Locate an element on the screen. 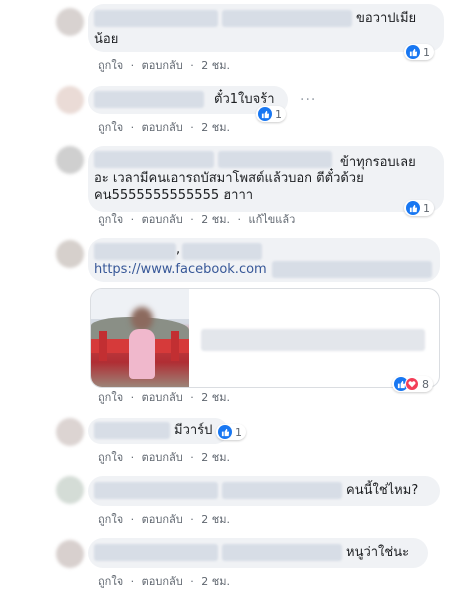 The width and height of the screenshot is (474, 594). comment-bubble: มีวาร์ป is located at coordinates (158, 431).